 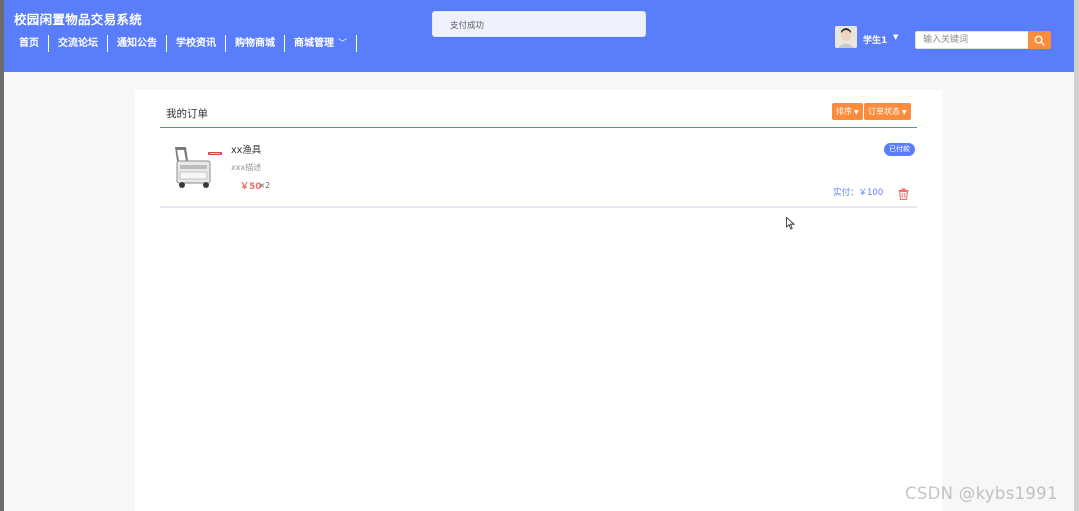 I want to click on order-status-filter-label: 订单状态, so click(x=884, y=111).